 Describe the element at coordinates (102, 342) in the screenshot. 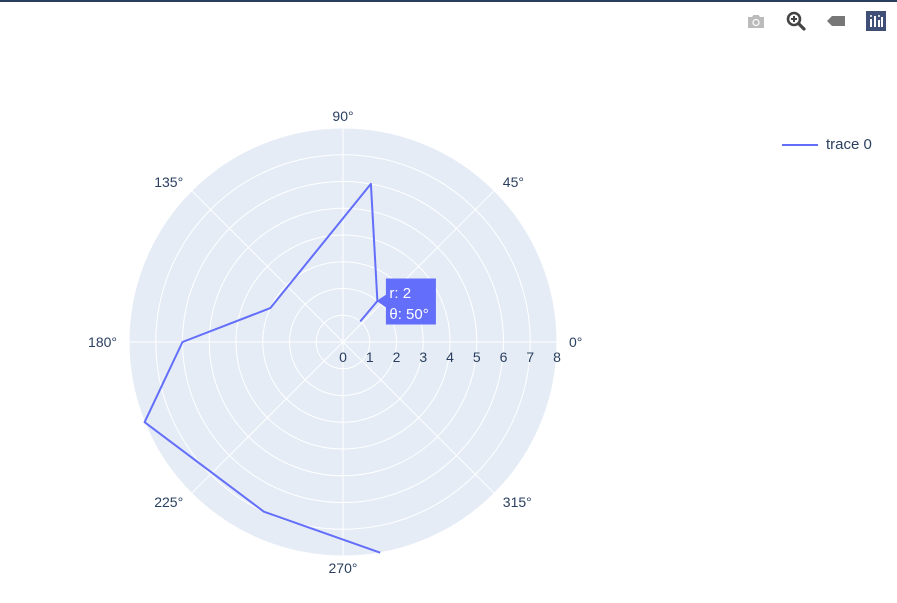

I see `angular-tick-label: 180°` at that location.